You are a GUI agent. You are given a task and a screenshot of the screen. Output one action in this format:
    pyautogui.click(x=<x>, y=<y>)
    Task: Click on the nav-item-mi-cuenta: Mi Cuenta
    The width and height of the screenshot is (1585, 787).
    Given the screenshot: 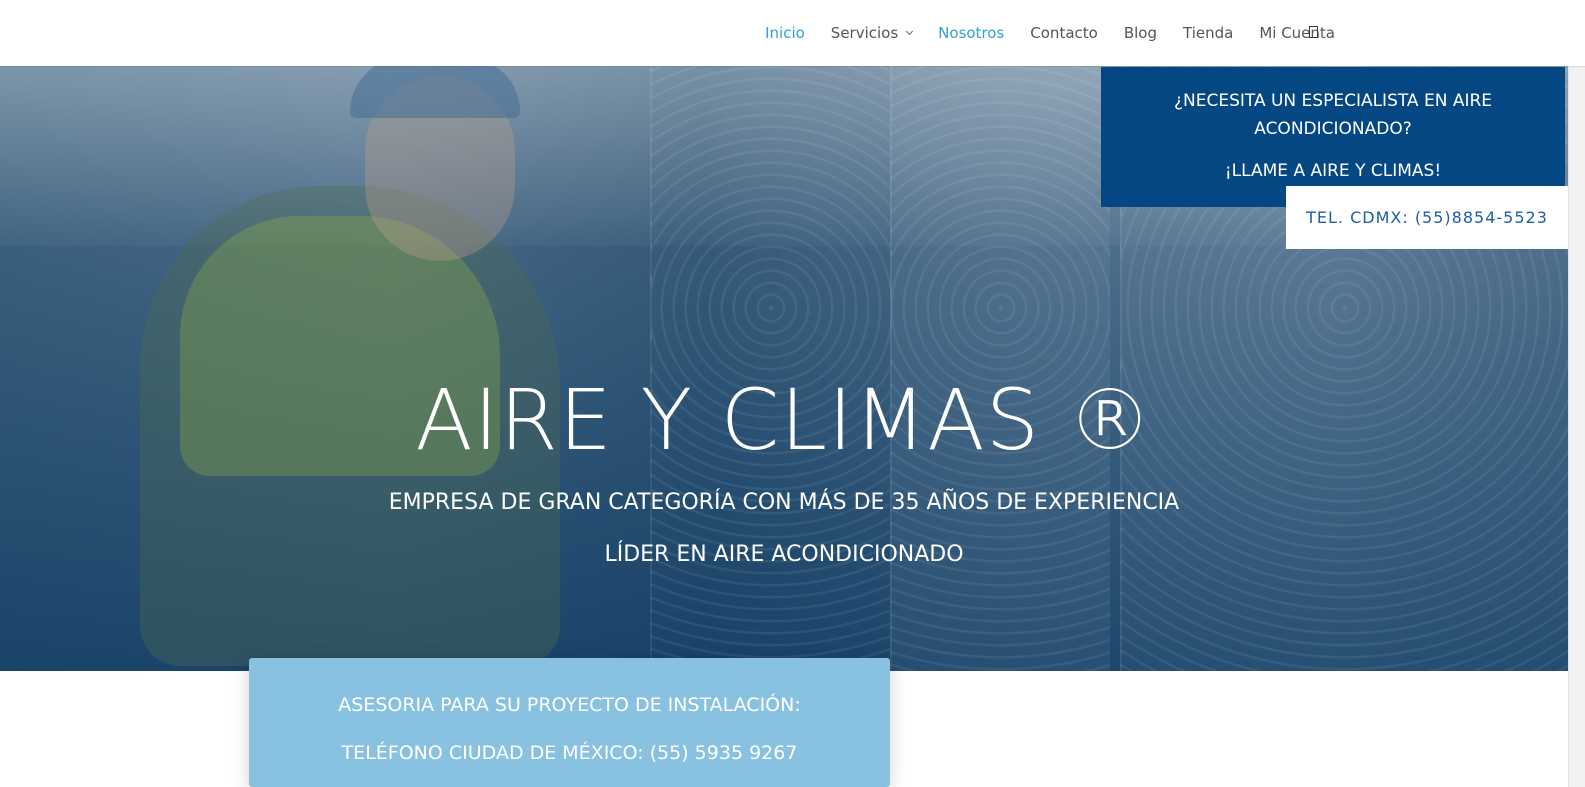 What is the action you would take?
    pyautogui.click(x=1297, y=33)
    